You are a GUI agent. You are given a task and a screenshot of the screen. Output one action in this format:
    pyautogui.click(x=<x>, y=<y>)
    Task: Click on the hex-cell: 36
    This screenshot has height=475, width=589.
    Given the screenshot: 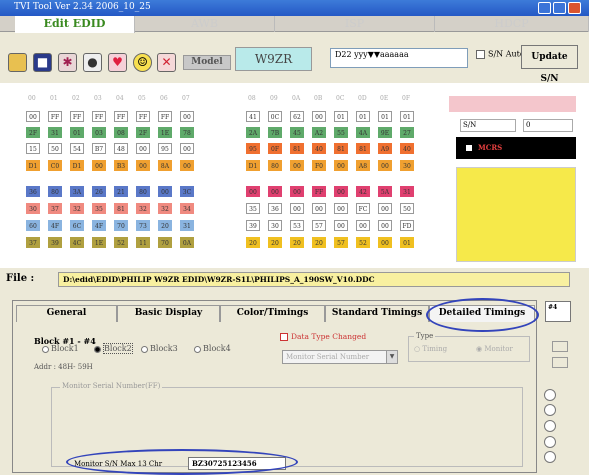 What is the action you would take?
    pyautogui.click(x=33, y=191)
    